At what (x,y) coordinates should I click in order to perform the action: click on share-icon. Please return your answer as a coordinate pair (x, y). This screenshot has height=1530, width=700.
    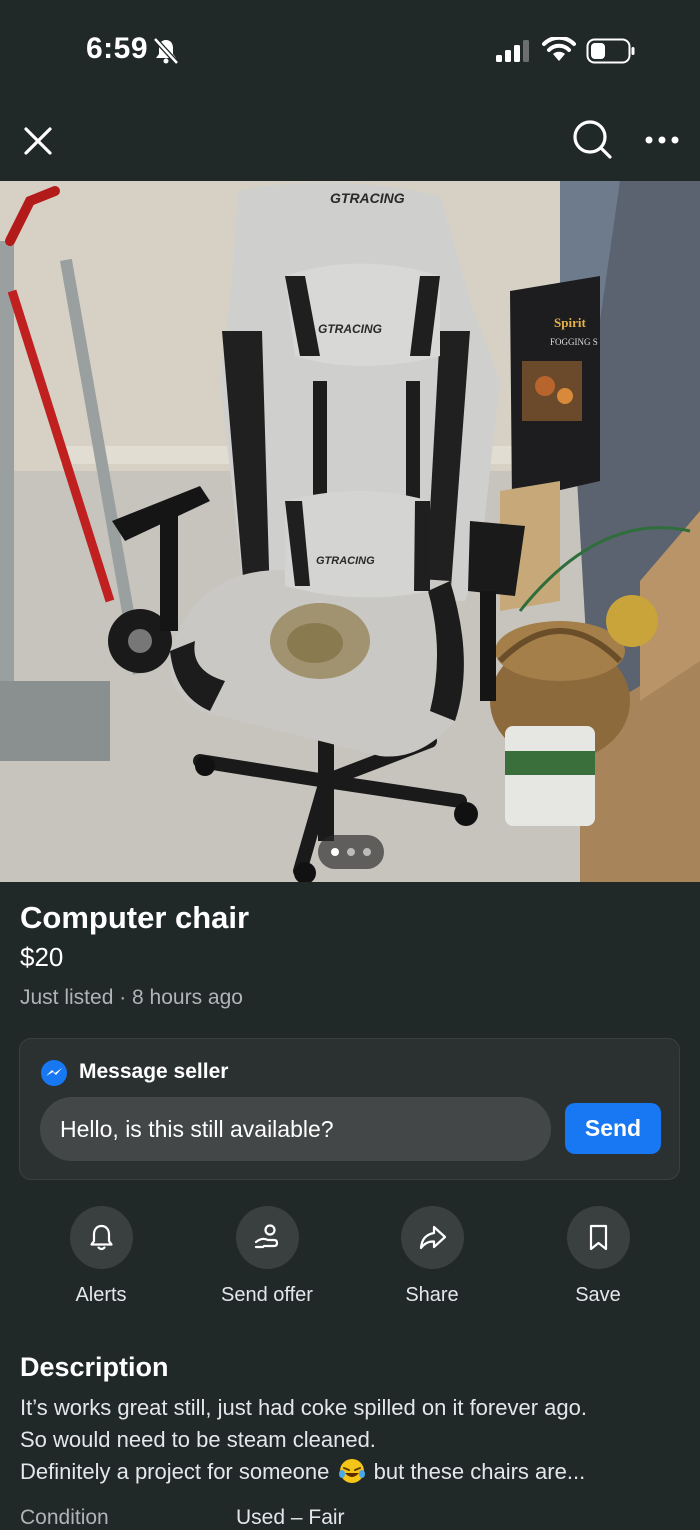
    Looking at the image, I should click on (432, 1237).